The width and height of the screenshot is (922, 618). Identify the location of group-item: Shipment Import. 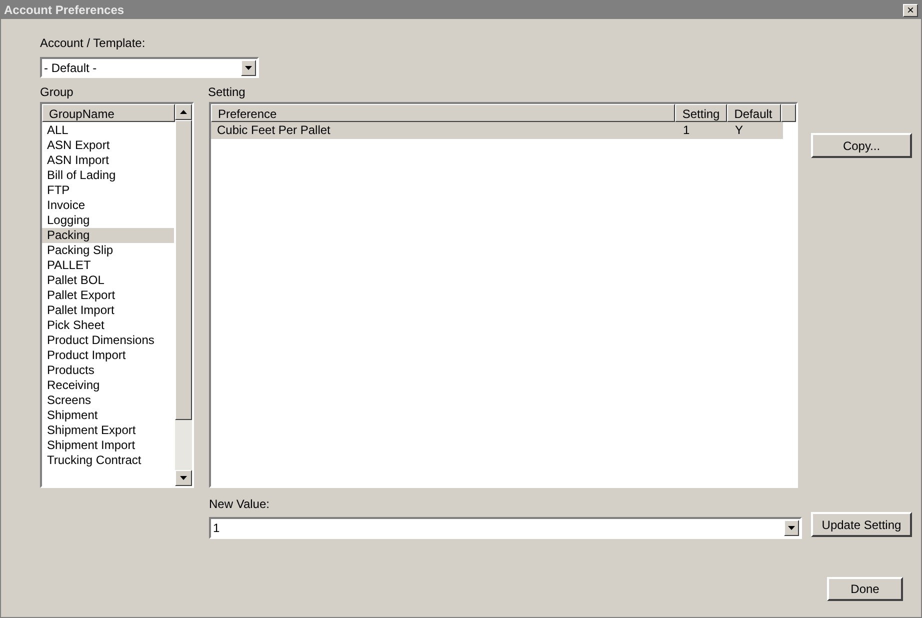
(108, 445).